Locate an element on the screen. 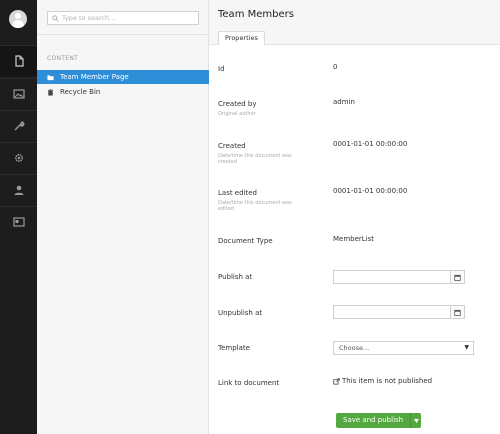  media-section-button is located at coordinates (18, 93).